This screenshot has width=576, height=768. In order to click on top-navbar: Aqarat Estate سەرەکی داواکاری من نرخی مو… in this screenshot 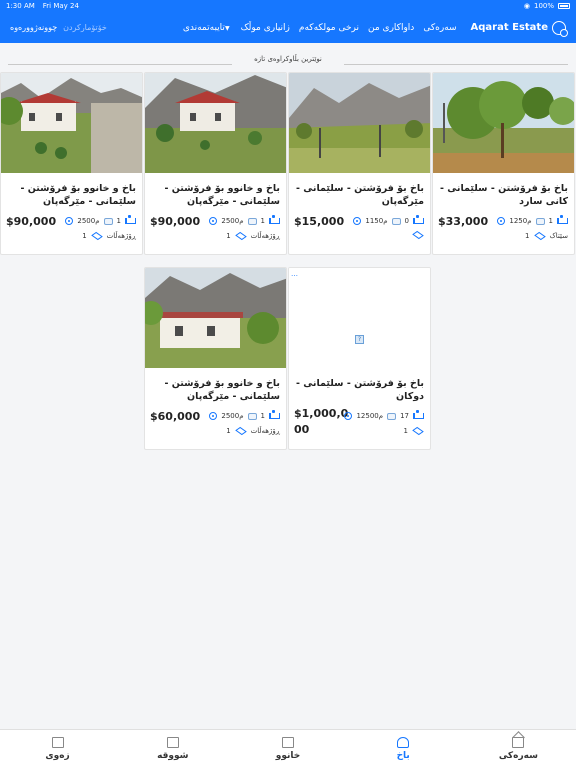, I will do `click(288, 27)`.